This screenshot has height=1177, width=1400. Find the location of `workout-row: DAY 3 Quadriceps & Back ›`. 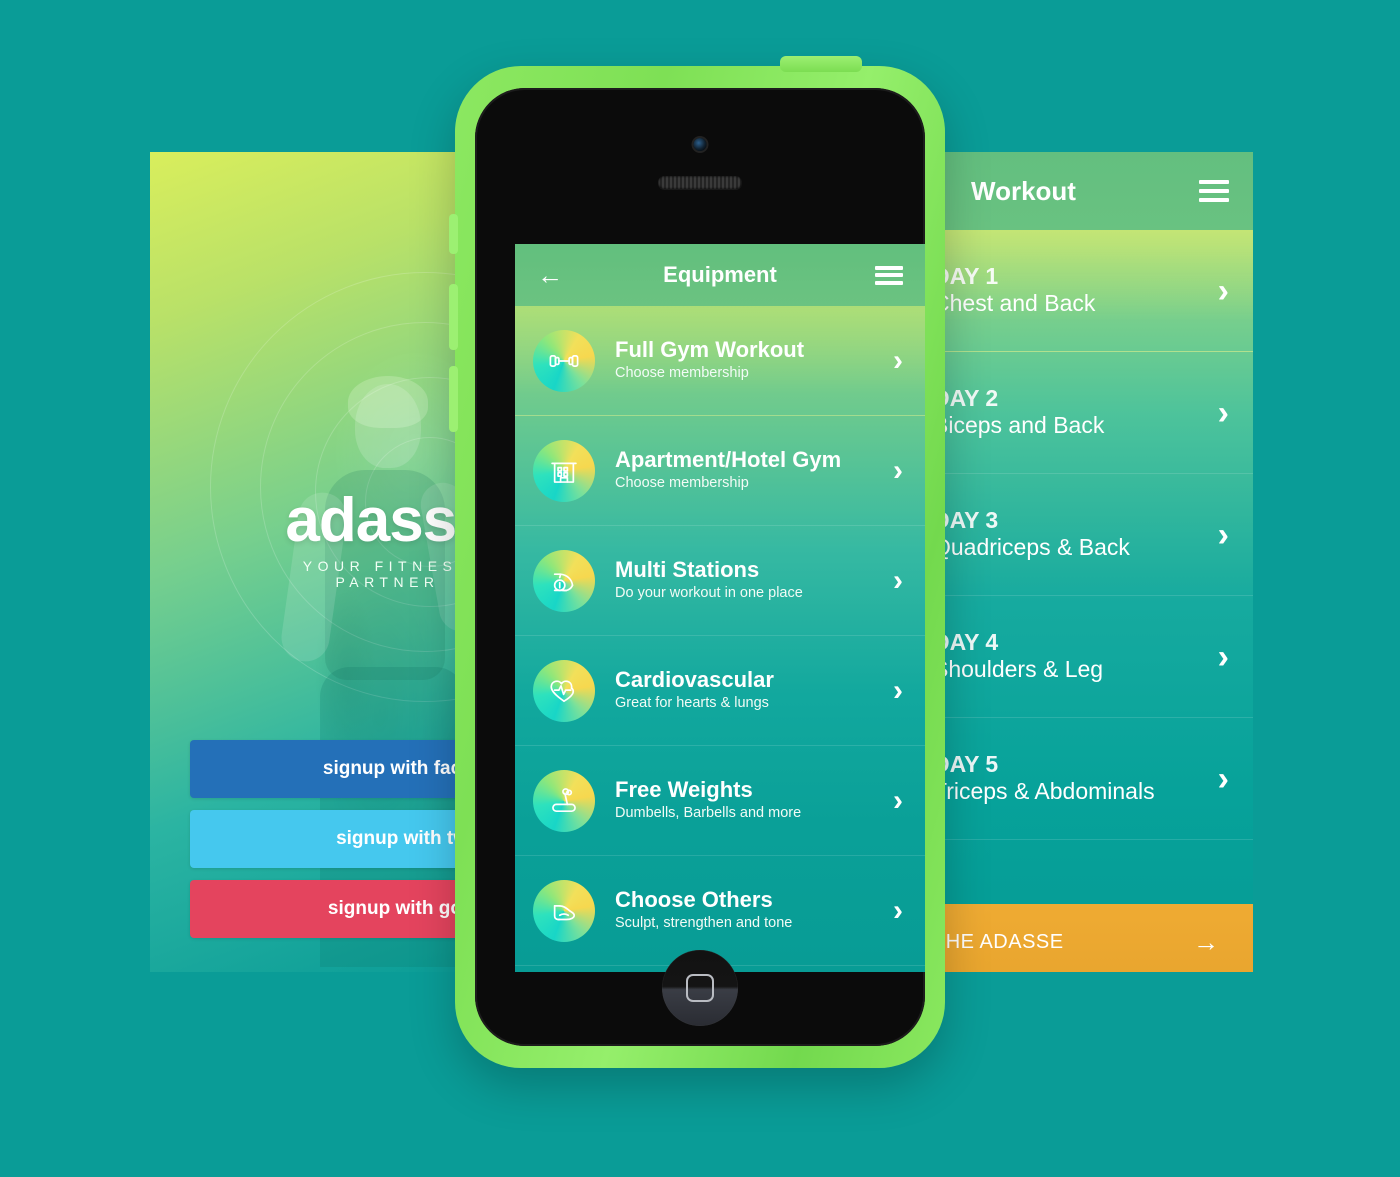

workout-row: DAY 3 Quadriceps & Back › is located at coordinates (1079, 535).